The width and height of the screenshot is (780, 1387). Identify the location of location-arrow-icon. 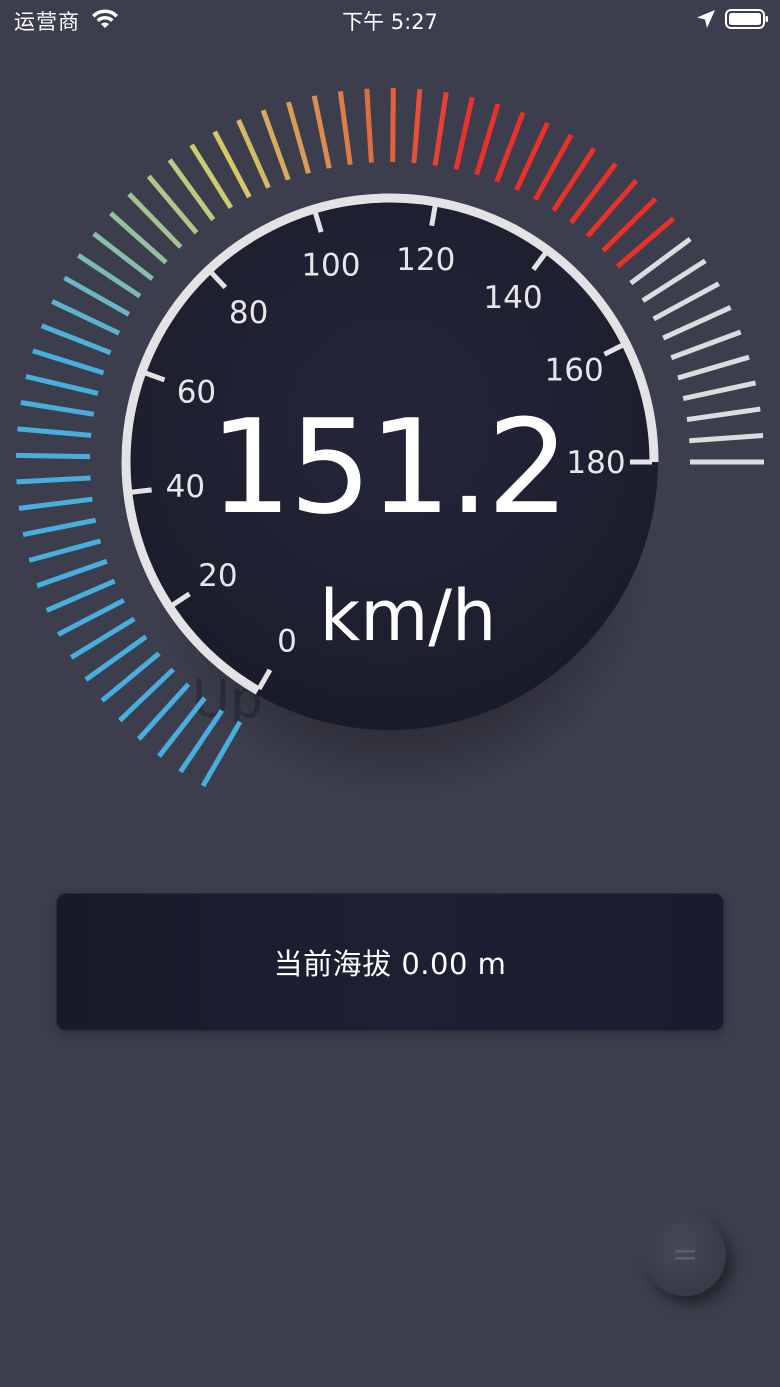
(706, 19).